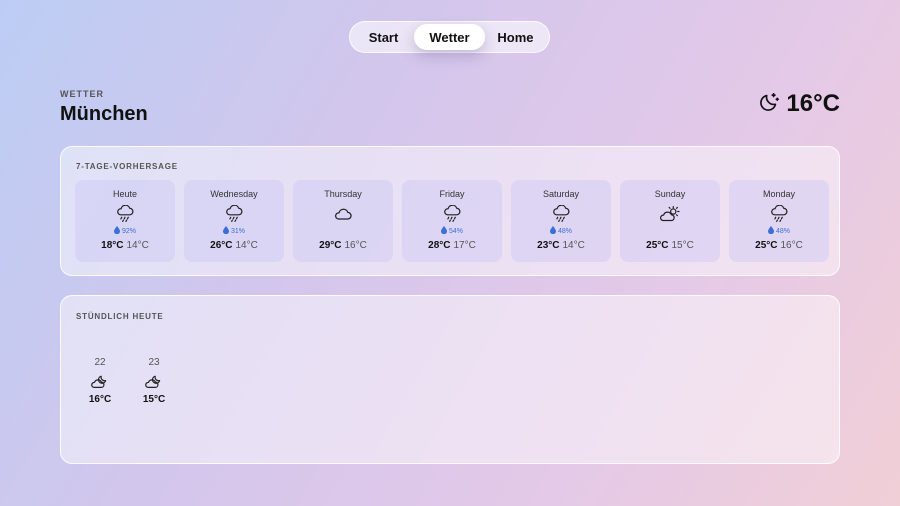 The height and width of the screenshot is (506, 900). What do you see at coordinates (125, 245) in the screenshot?
I see `day-temps: 18°C 14°C` at bounding box center [125, 245].